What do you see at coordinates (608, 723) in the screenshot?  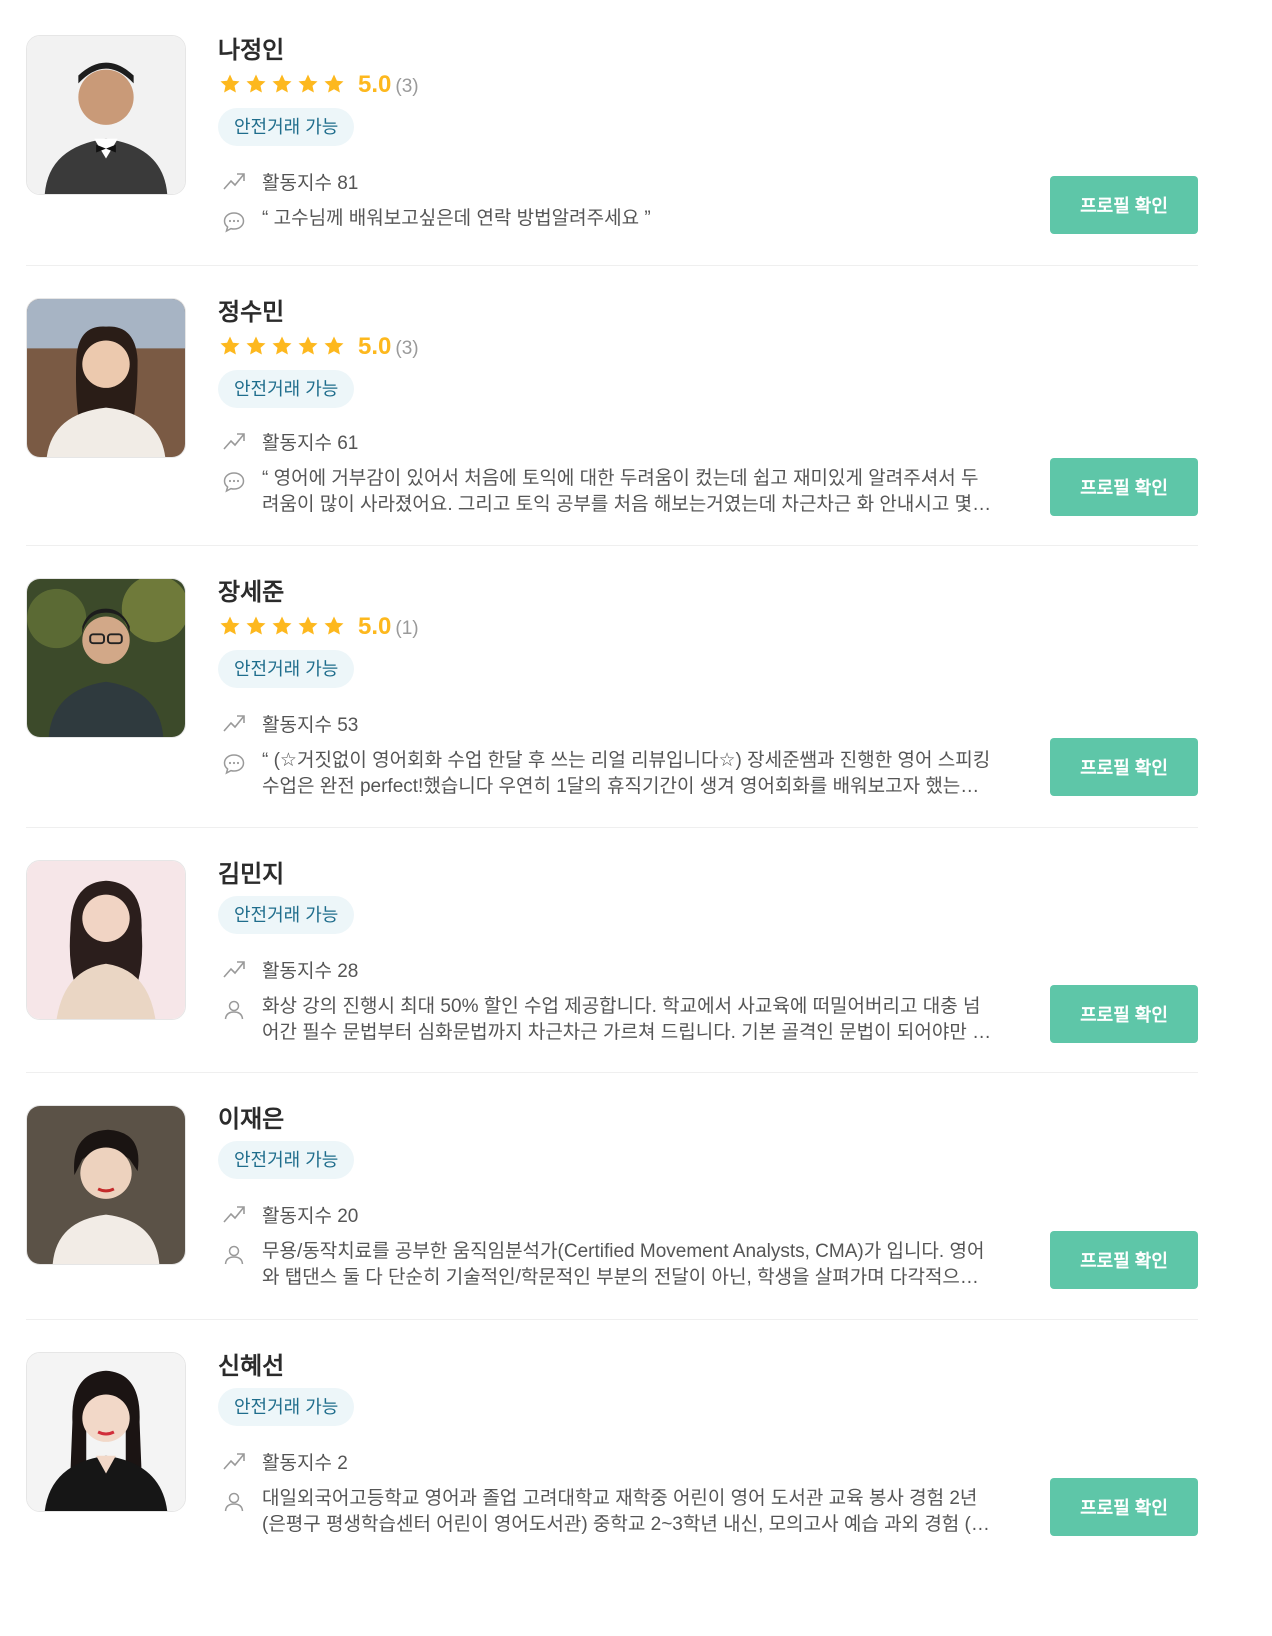 I see `activity-index: 활동지수 53` at bounding box center [608, 723].